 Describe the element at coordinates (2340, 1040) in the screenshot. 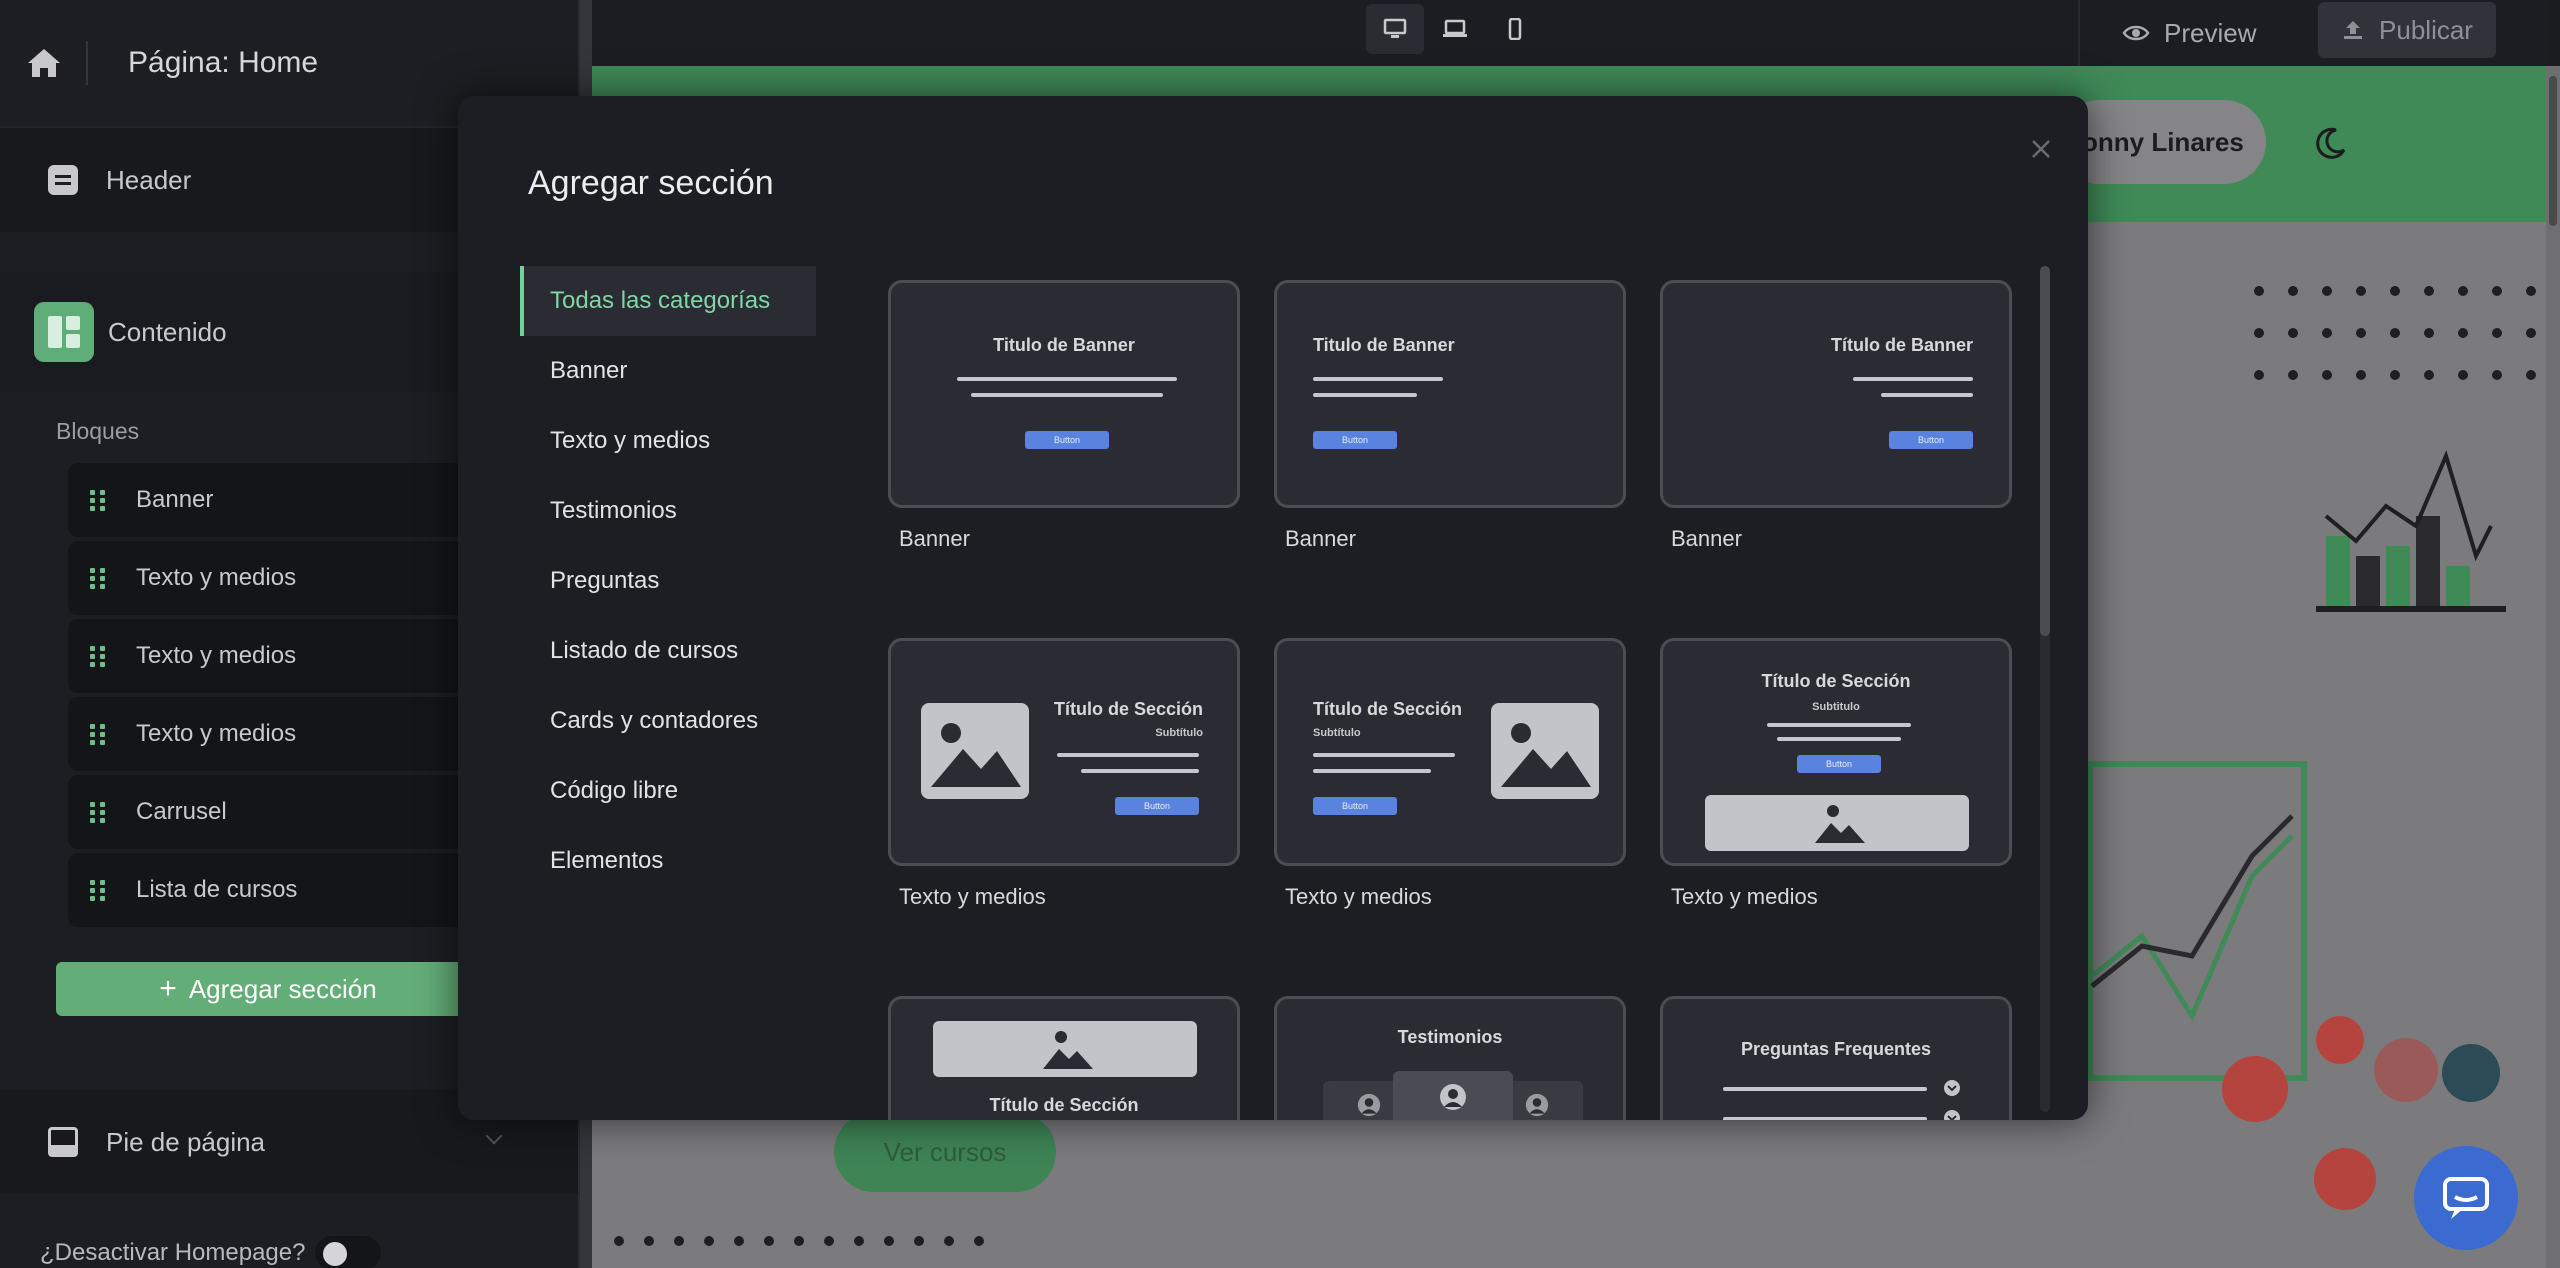

I see `phone-icon` at that location.